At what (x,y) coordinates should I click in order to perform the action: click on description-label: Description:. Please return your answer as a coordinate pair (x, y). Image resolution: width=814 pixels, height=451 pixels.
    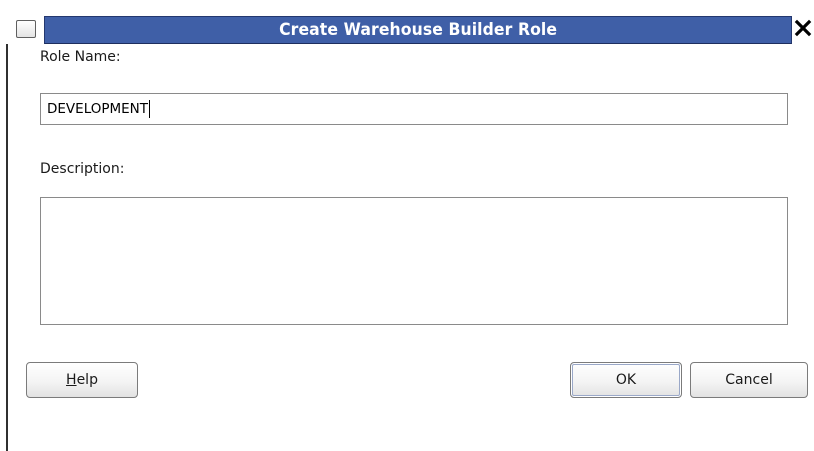
    Looking at the image, I should click on (82, 169).